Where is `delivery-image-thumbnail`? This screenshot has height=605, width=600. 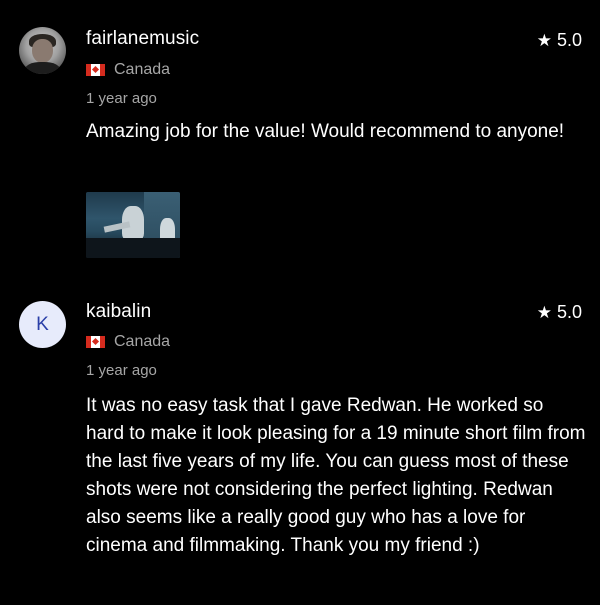
delivery-image-thumbnail is located at coordinates (133, 225).